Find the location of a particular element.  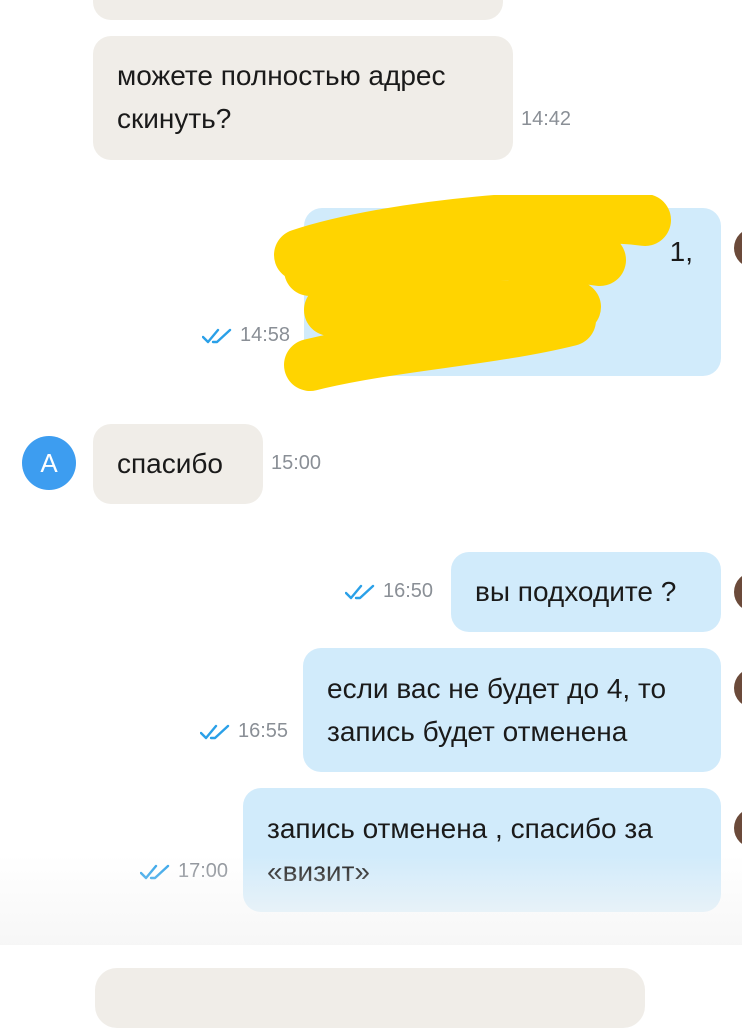

message-text: вы подходите ? is located at coordinates (576, 591).